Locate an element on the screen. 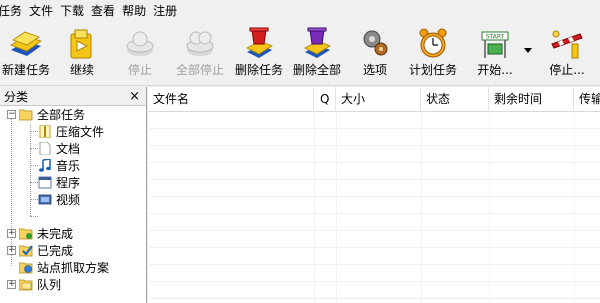  tree-item-documents: 文档 is located at coordinates (59, 148).